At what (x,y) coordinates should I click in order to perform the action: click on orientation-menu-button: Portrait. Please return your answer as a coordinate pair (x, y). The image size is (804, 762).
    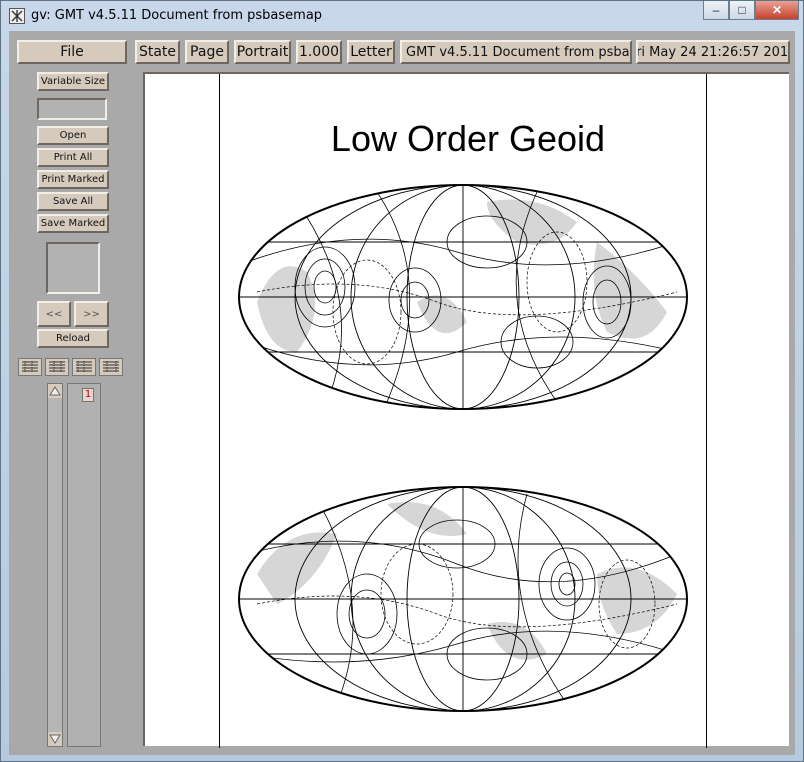
    Looking at the image, I should click on (262, 52).